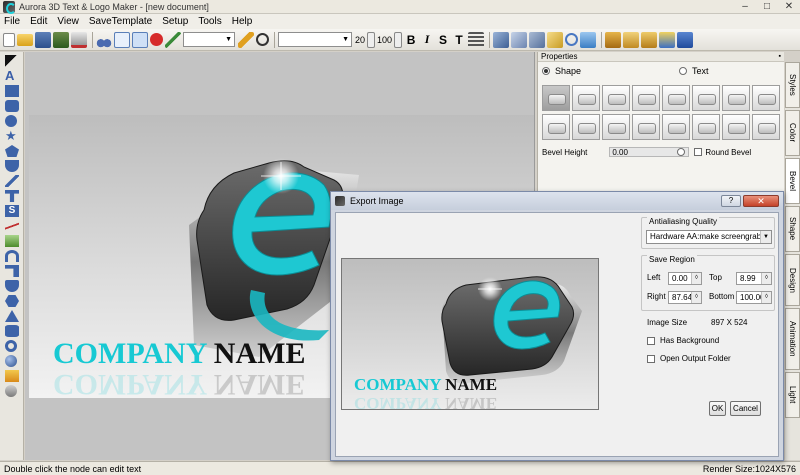  Describe the element at coordinates (792, 133) in the screenshot. I see `tab-color: Color` at that location.